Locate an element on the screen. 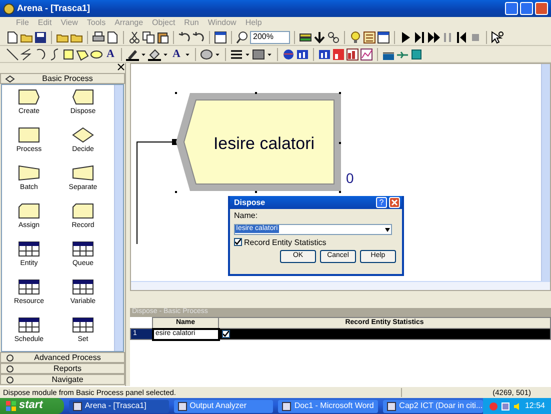 The image size is (551, 414). list-icon is located at coordinates (369, 37).